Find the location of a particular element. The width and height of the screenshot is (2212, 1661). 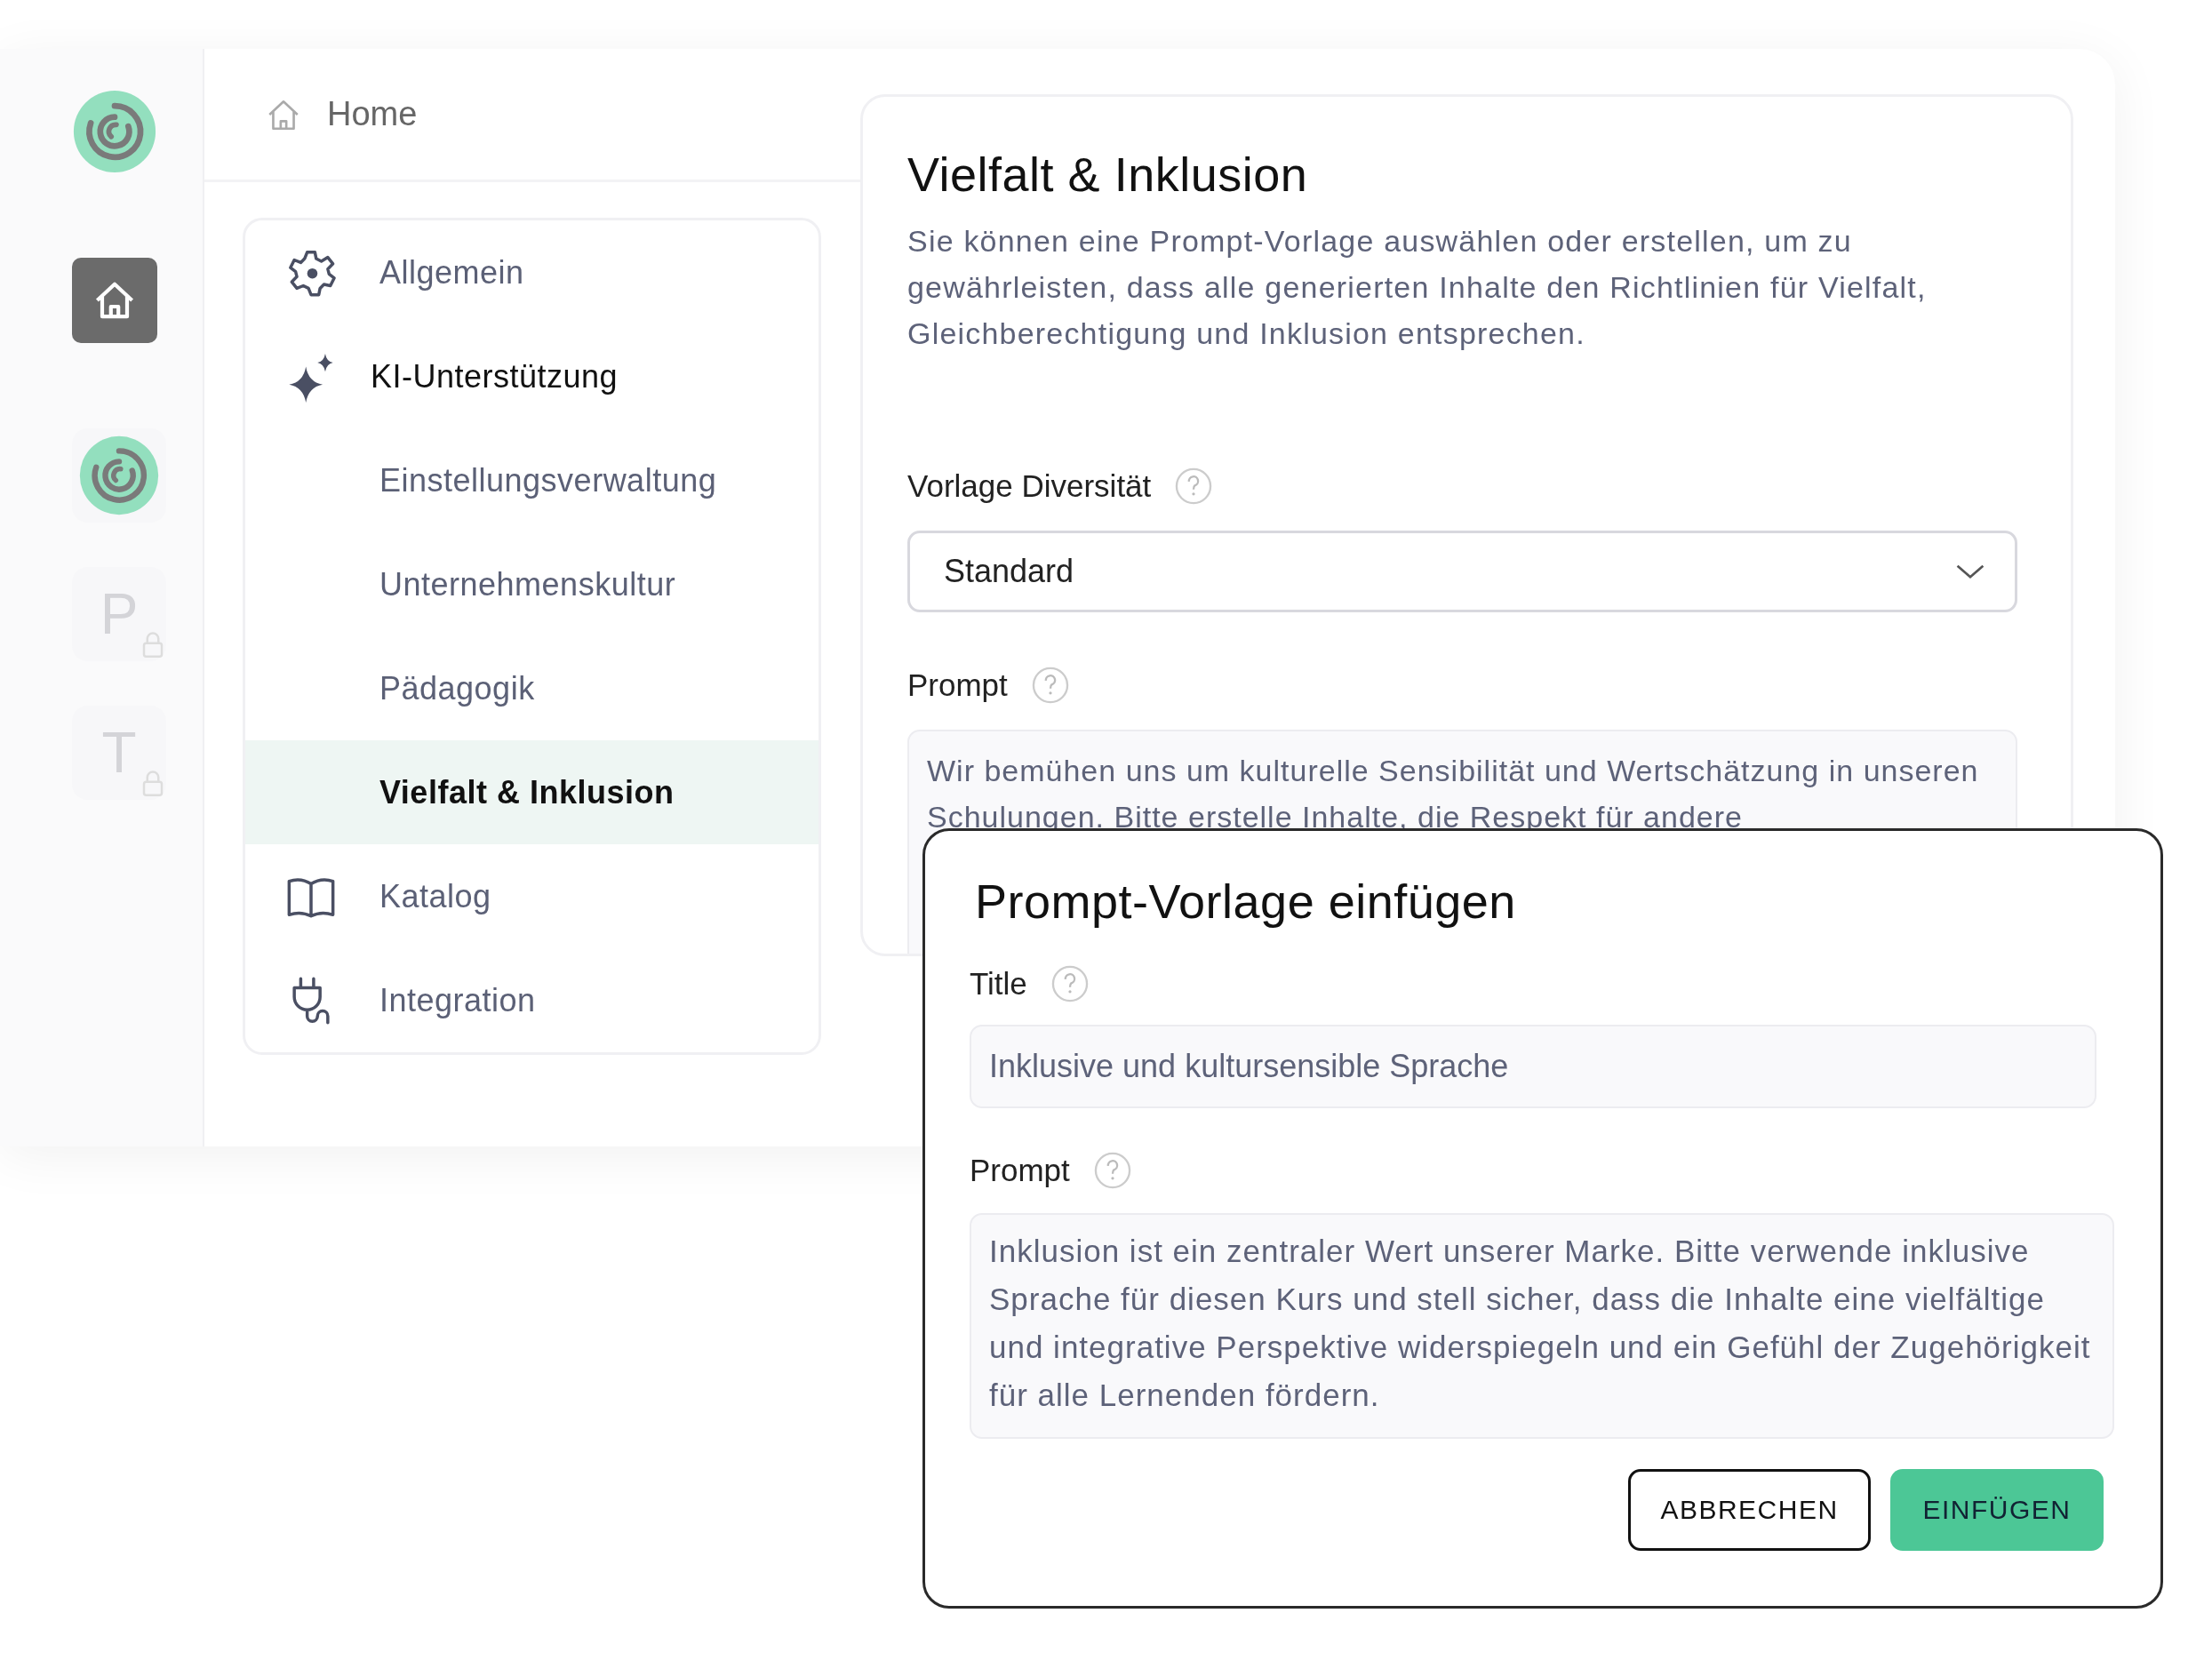

prompt-textarea: Inklusion ist ein zentraler Wert unserer Marke. Bitte verwende inklusive Sprache für diesen Kurs und stell sicher, dass die Inhalte eine vielfältige und integrative Perspektive widerspiegeln und ein Gefühl der Zugehörigkeit für alle Lernenden fördern. is located at coordinates (1542, 1326).